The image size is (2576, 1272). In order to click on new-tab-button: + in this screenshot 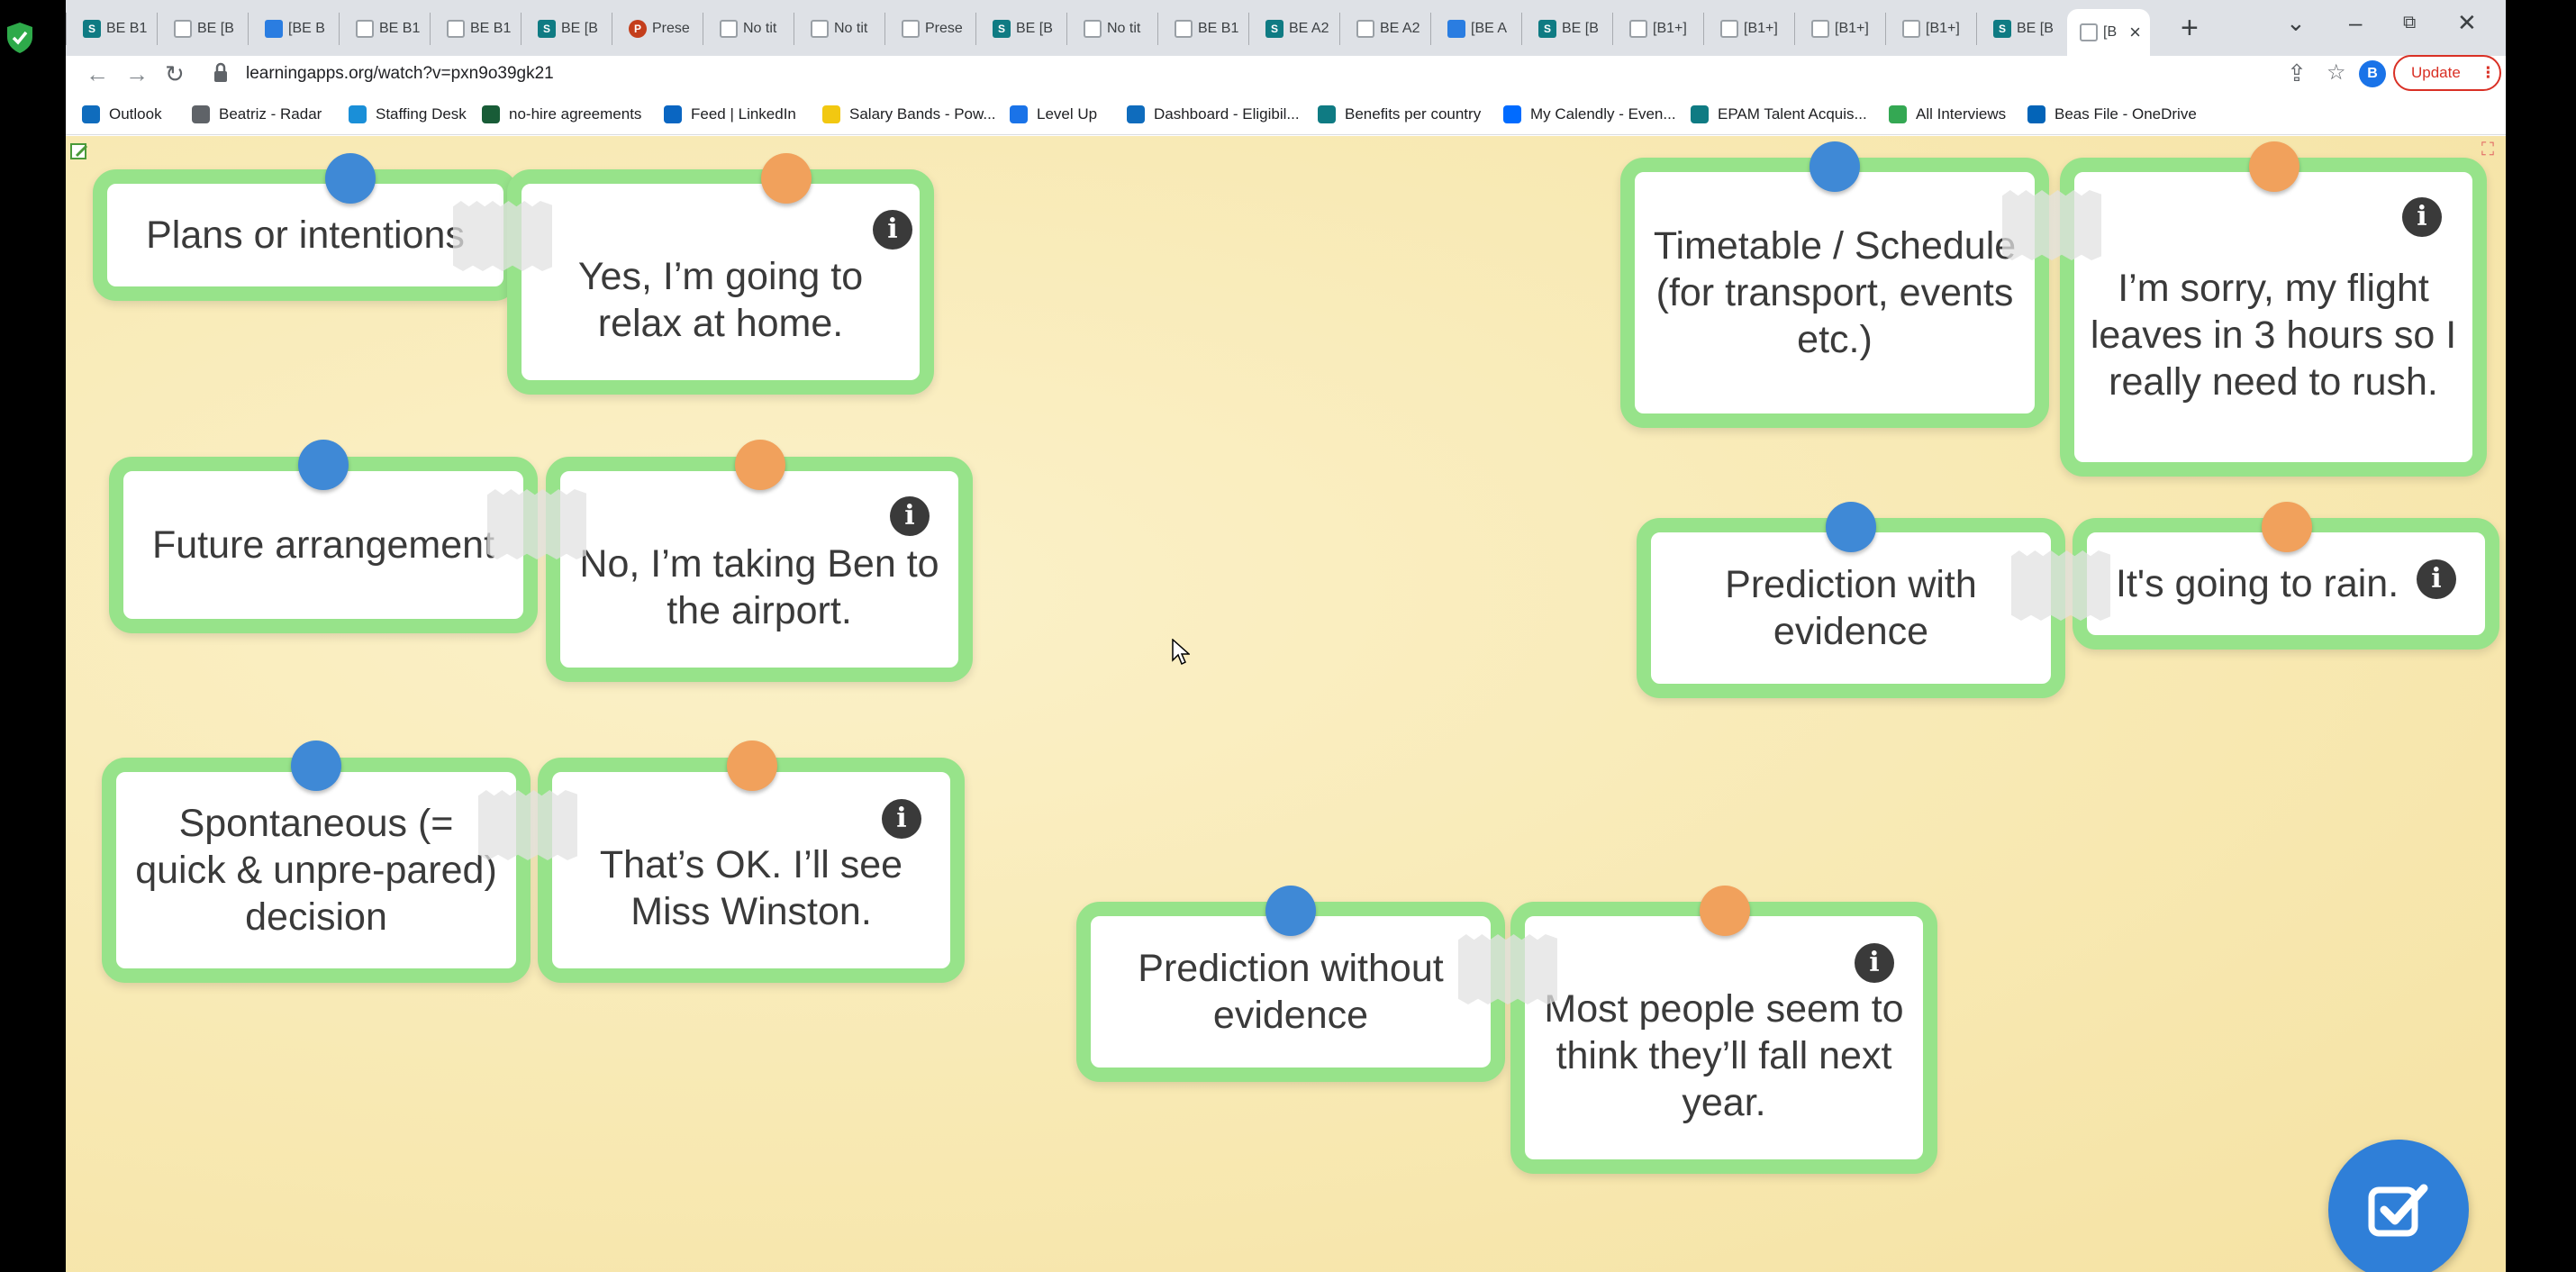, I will do `click(2190, 28)`.